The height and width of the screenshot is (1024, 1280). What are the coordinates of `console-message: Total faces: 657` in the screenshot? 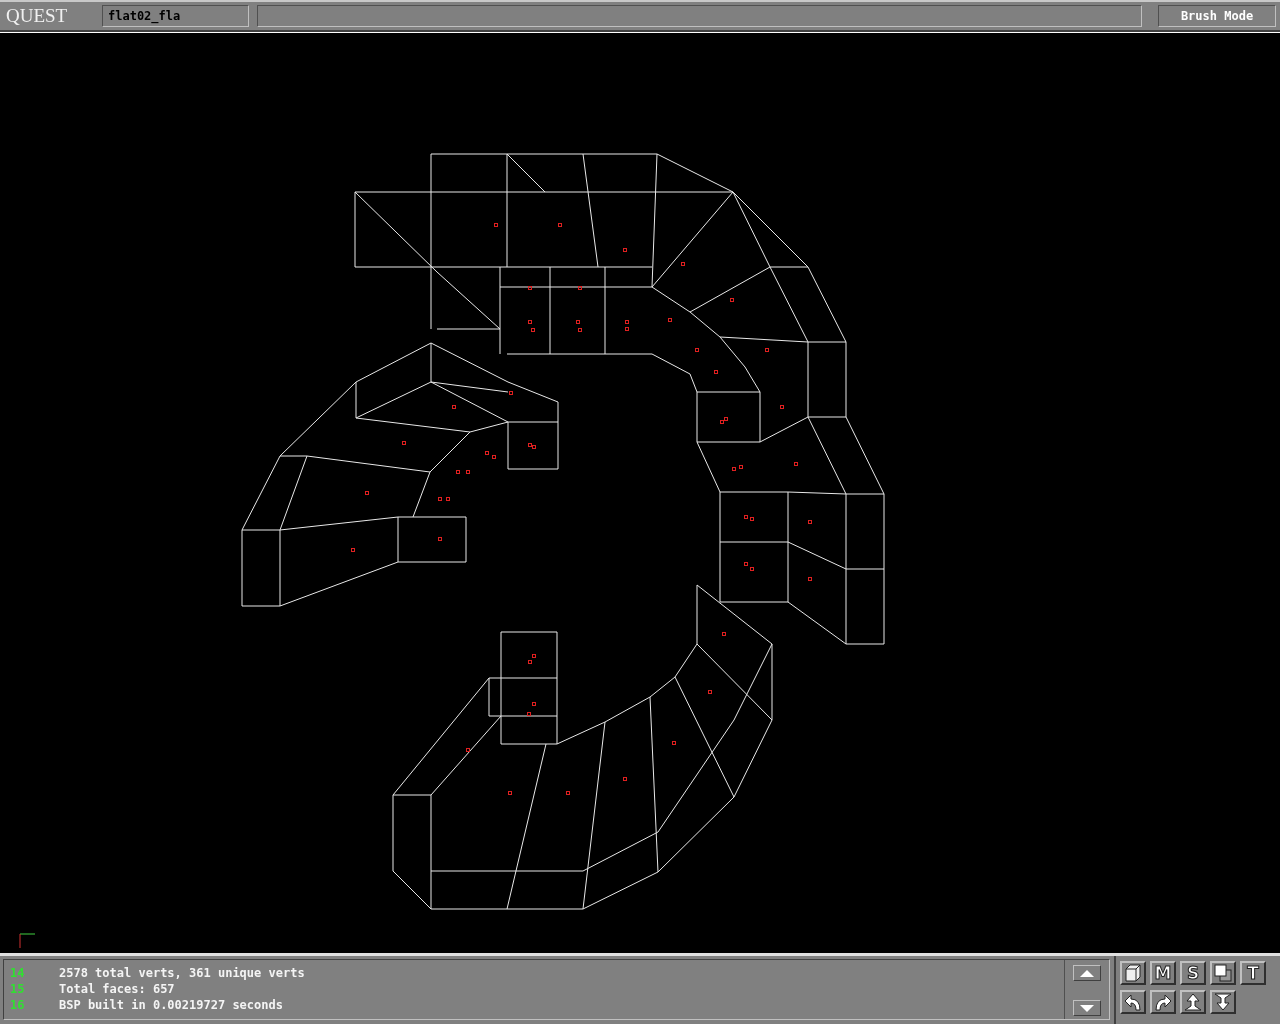 It's located at (117, 989).